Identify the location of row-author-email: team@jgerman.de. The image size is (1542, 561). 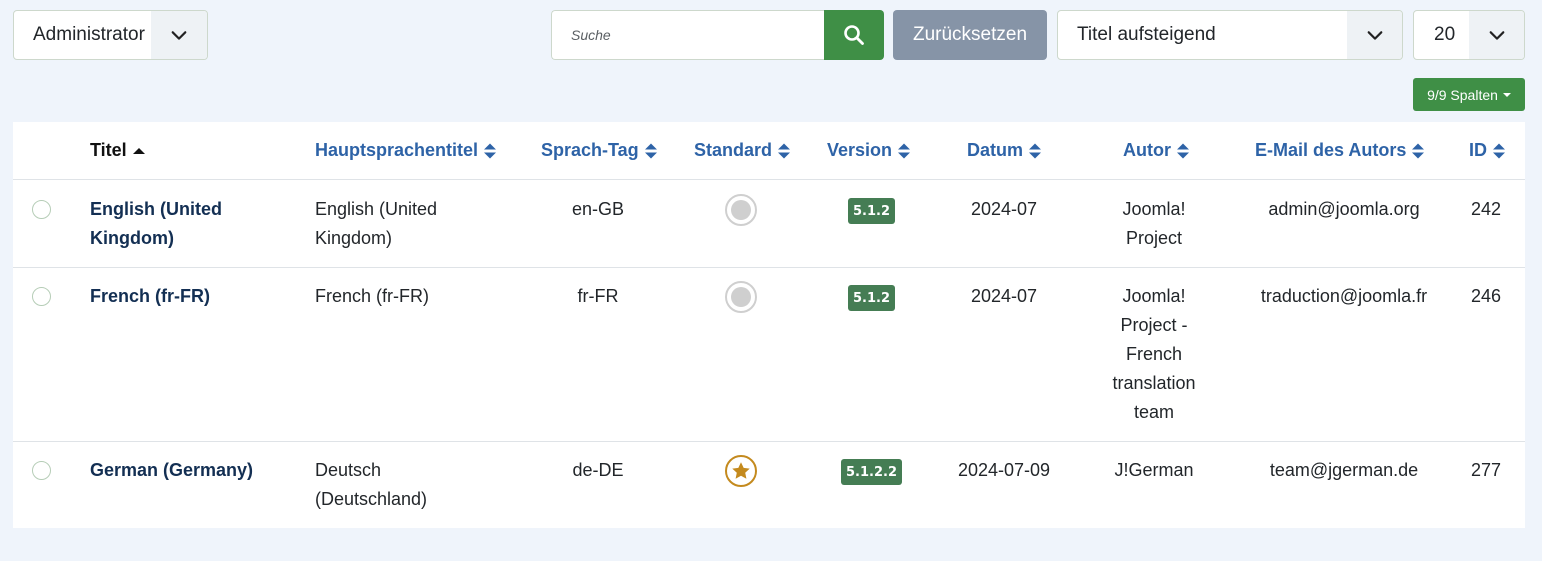
(1344, 470).